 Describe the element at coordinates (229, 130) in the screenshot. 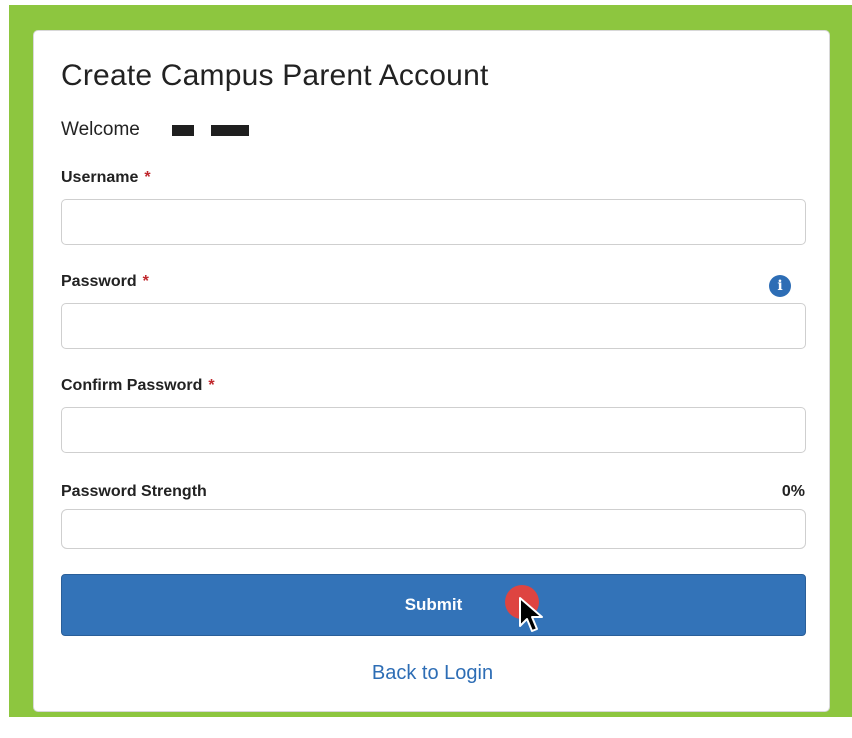

I see `redacted-last-name` at that location.